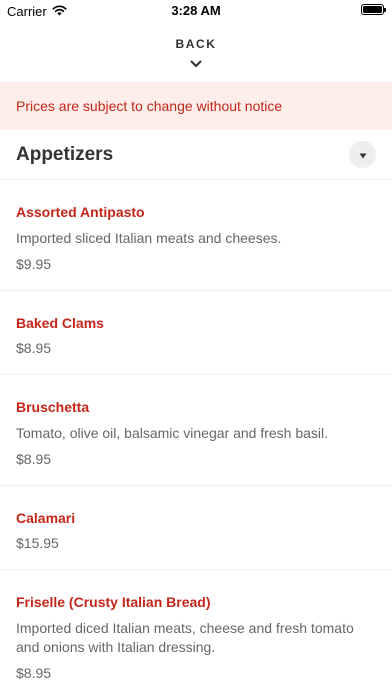 This screenshot has height=696, width=392. Describe the element at coordinates (34, 264) in the screenshot. I see `item-price: $9.95` at that location.